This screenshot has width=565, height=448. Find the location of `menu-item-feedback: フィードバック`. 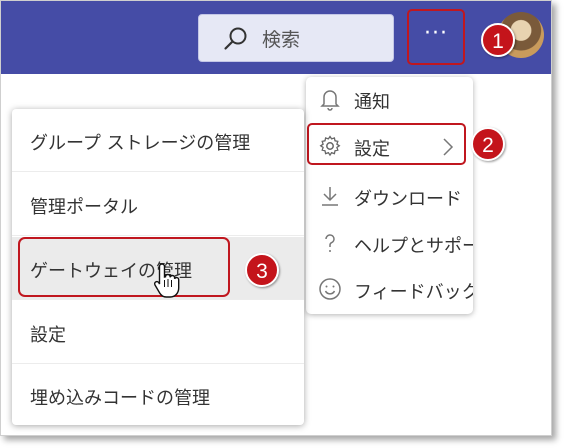

menu-item-feedback: フィードバック is located at coordinates (389, 290).